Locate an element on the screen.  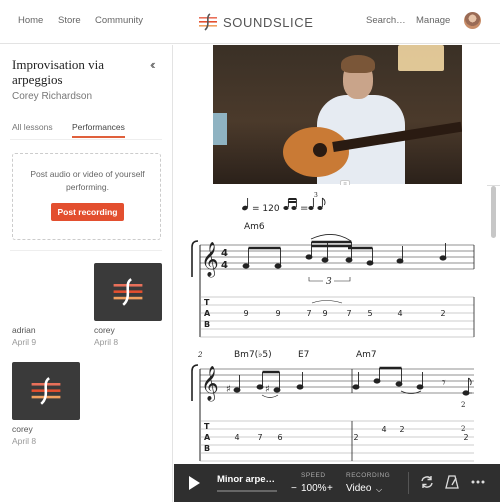
speed-increase-button: + is located at coordinates (330, 488).